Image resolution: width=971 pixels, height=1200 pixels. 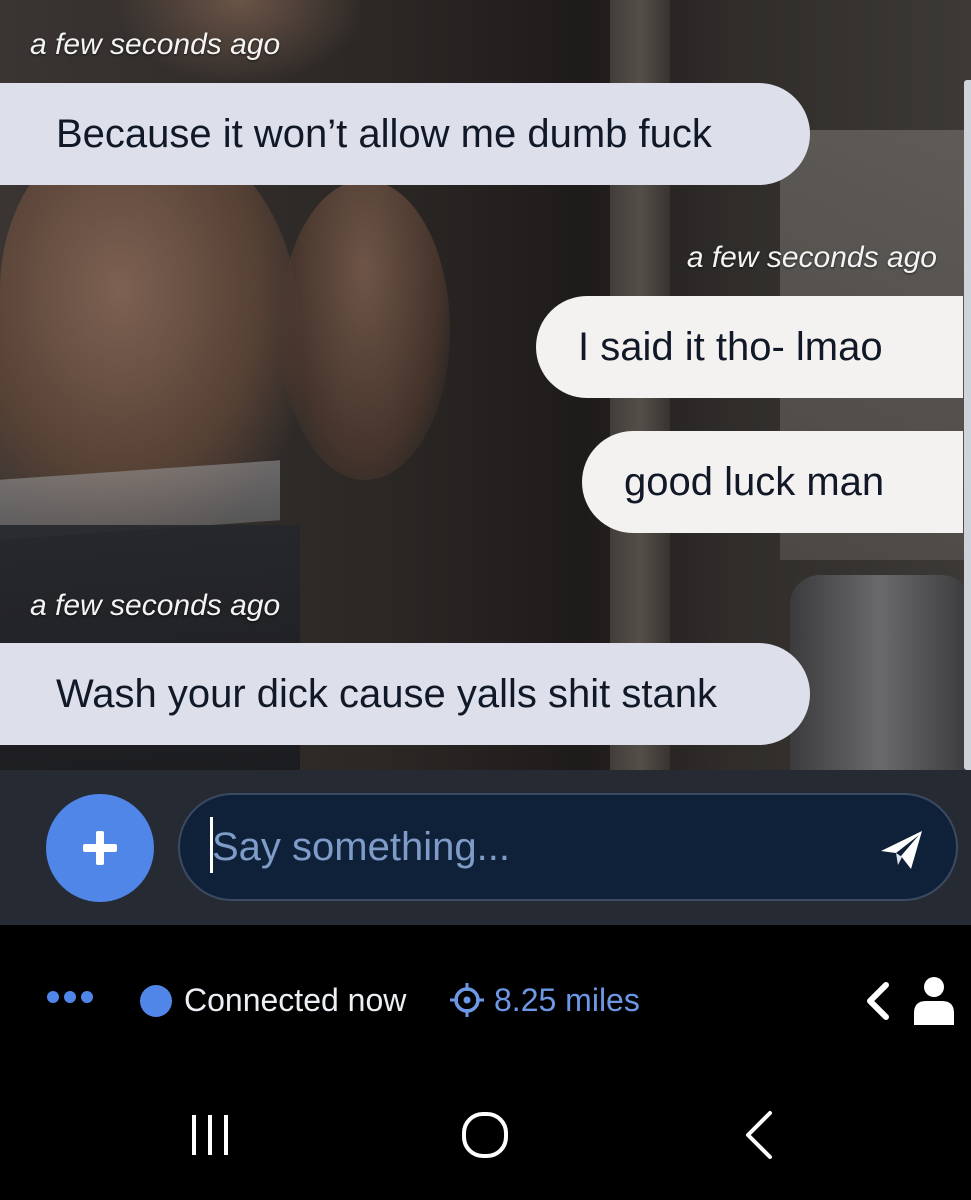 I want to click on text-caret, so click(x=211, y=845).